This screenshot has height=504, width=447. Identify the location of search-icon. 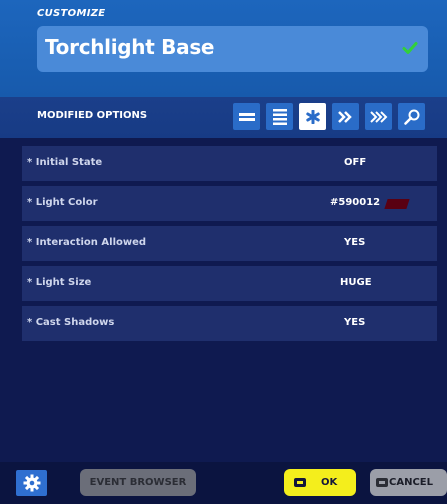
(411, 117).